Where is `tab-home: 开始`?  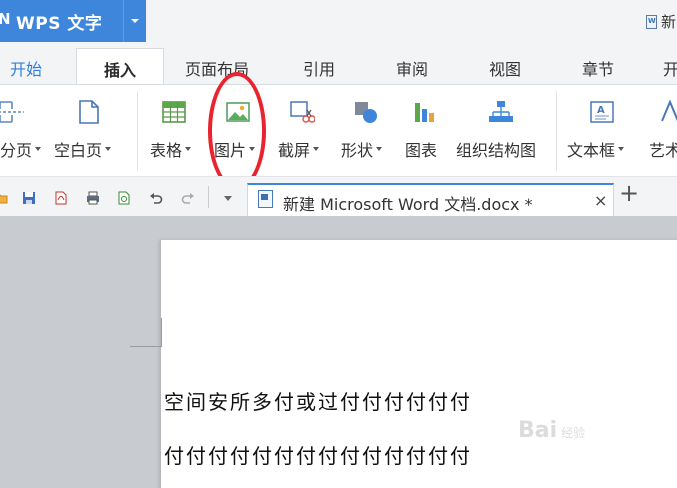 tab-home: 开始 is located at coordinates (26, 68).